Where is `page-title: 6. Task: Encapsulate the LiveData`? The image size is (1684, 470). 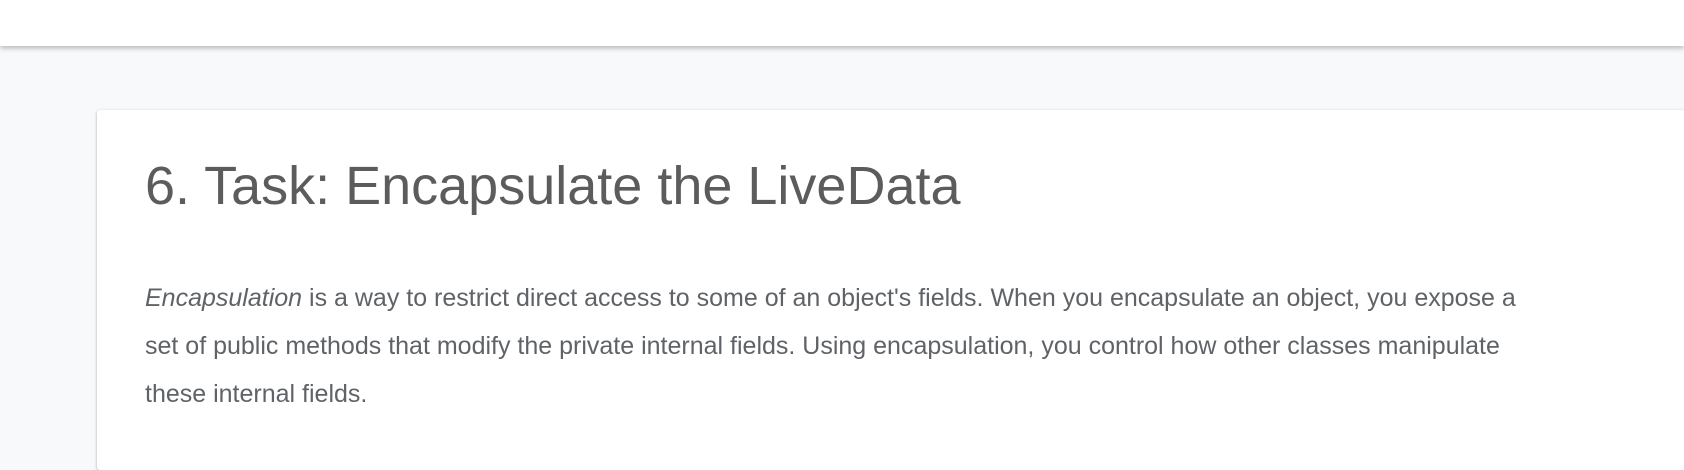 page-title: 6. Task: Encapsulate the LiveData is located at coordinates (553, 186).